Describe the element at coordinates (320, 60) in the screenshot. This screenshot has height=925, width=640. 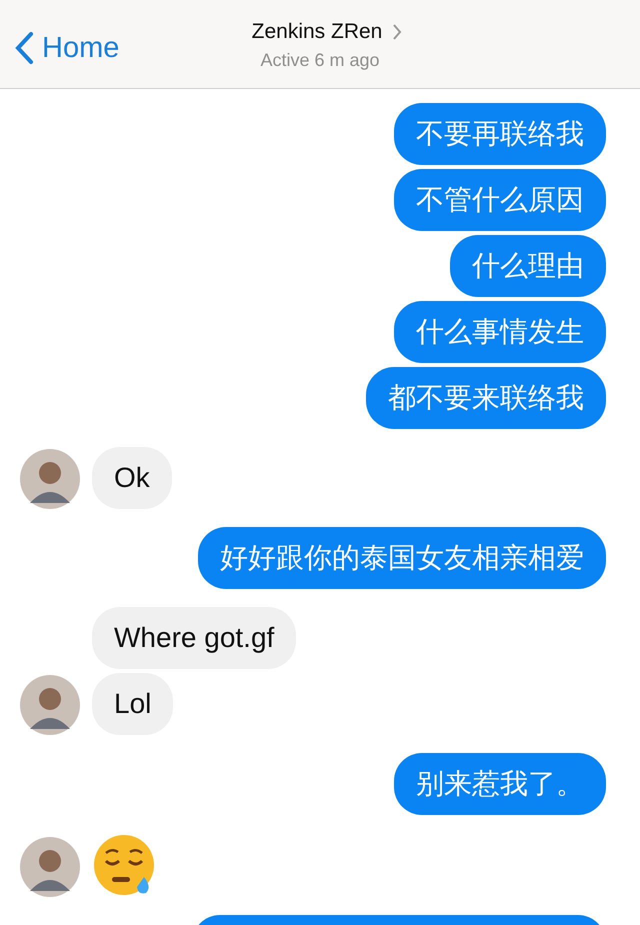
I see `active-status: Active 6 m ago` at that location.